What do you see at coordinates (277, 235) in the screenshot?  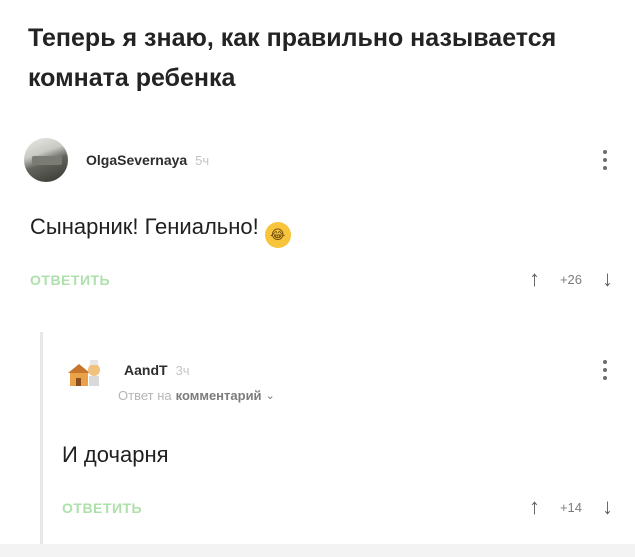 I see `laughing-emoji-icon: 😂` at bounding box center [277, 235].